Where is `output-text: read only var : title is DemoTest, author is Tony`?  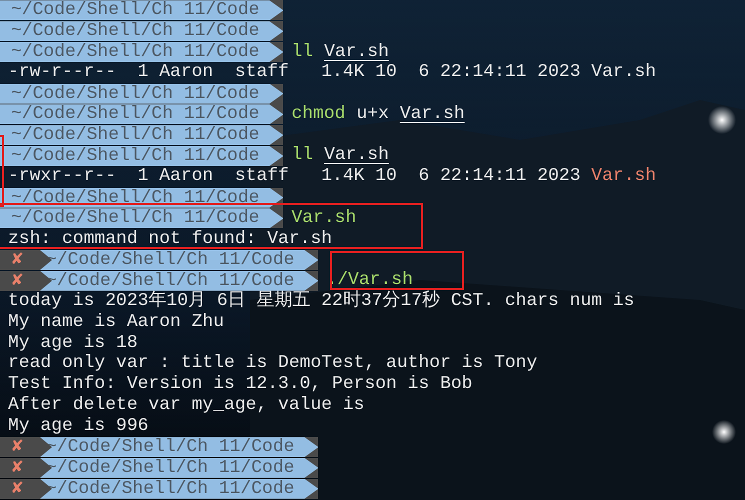
output-text: read only var : title is DemoTest, author is Tony is located at coordinates (273, 363).